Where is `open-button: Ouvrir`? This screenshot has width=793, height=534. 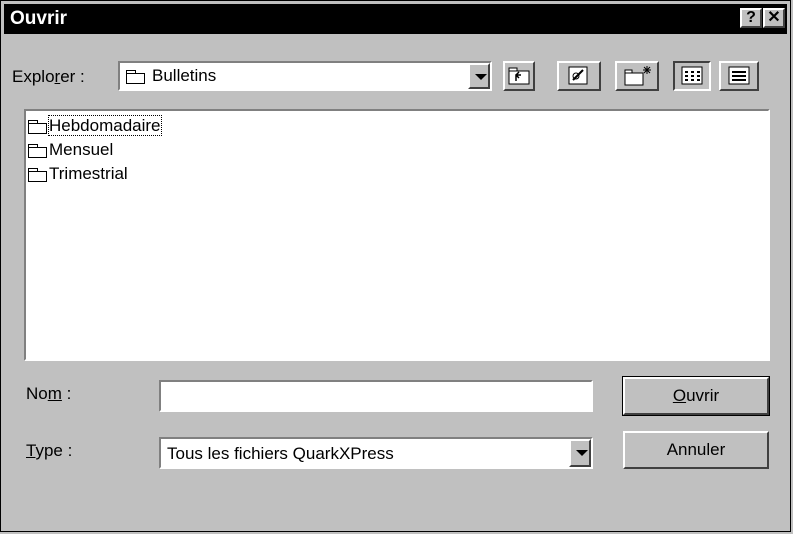 open-button: Ouvrir is located at coordinates (696, 396).